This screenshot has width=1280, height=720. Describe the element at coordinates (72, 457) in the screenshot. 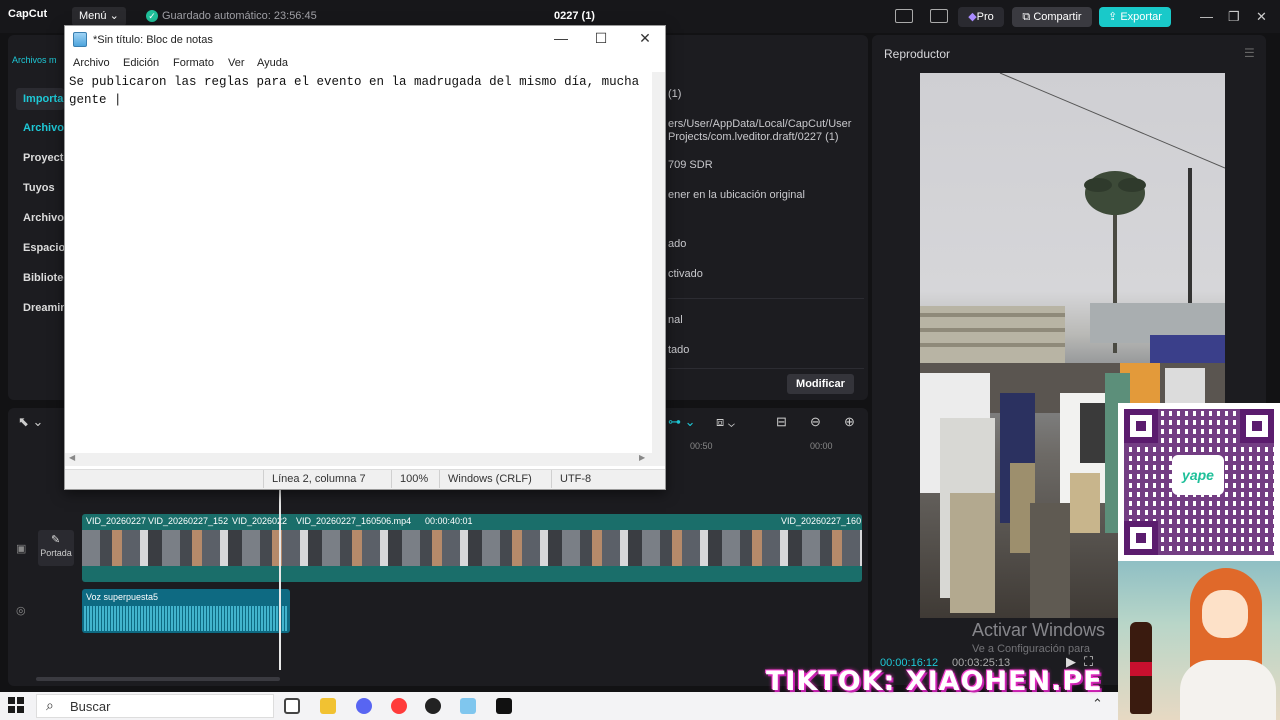

I see `scroll-left-icon: ◀` at that location.